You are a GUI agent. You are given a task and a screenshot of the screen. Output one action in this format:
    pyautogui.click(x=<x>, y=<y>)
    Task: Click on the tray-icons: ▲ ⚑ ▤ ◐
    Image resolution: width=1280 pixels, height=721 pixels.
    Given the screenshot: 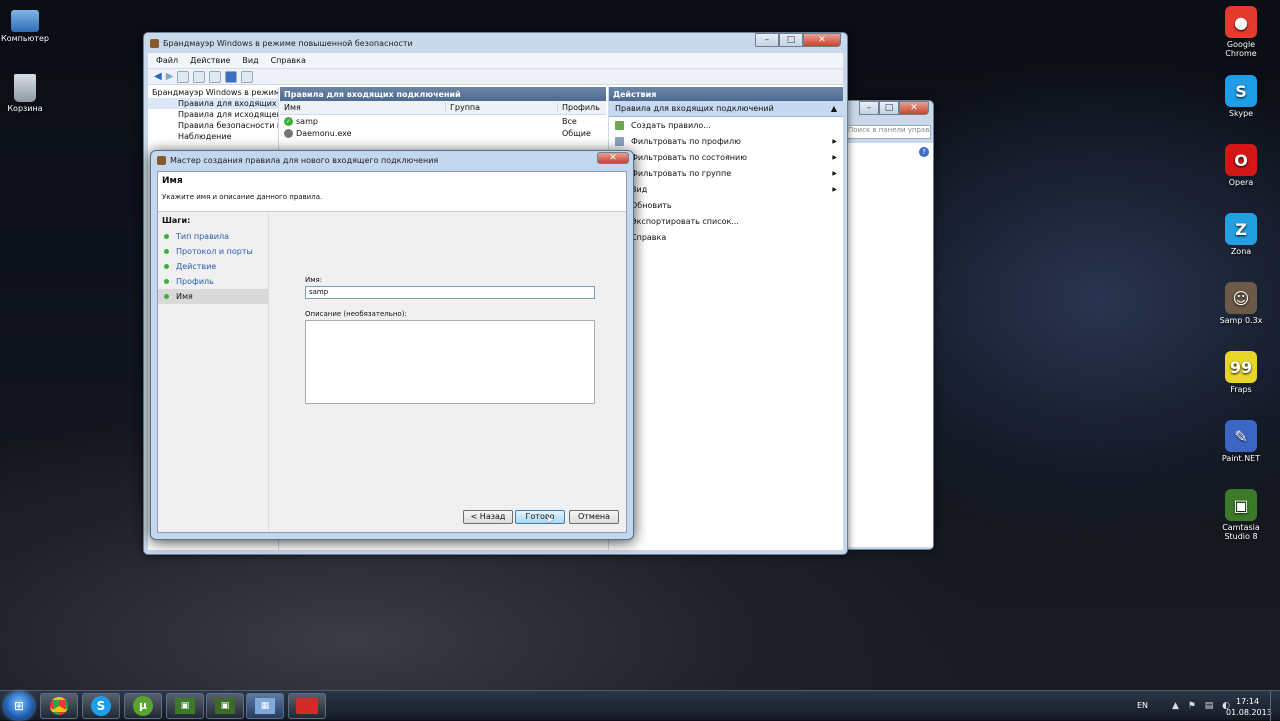 What is the action you would take?
    pyautogui.click(x=1202, y=706)
    